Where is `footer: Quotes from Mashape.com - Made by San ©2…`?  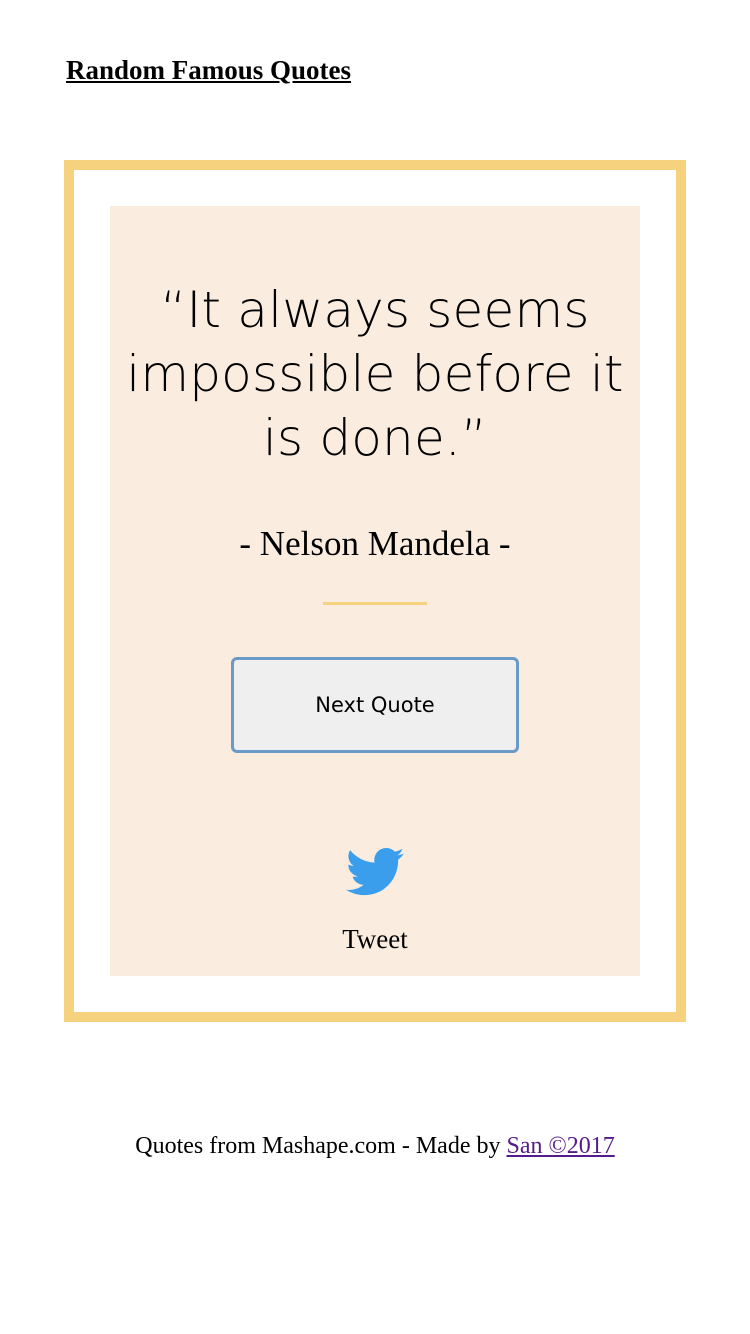 footer: Quotes from Mashape.com - Made by San ©2… is located at coordinates (375, 1146).